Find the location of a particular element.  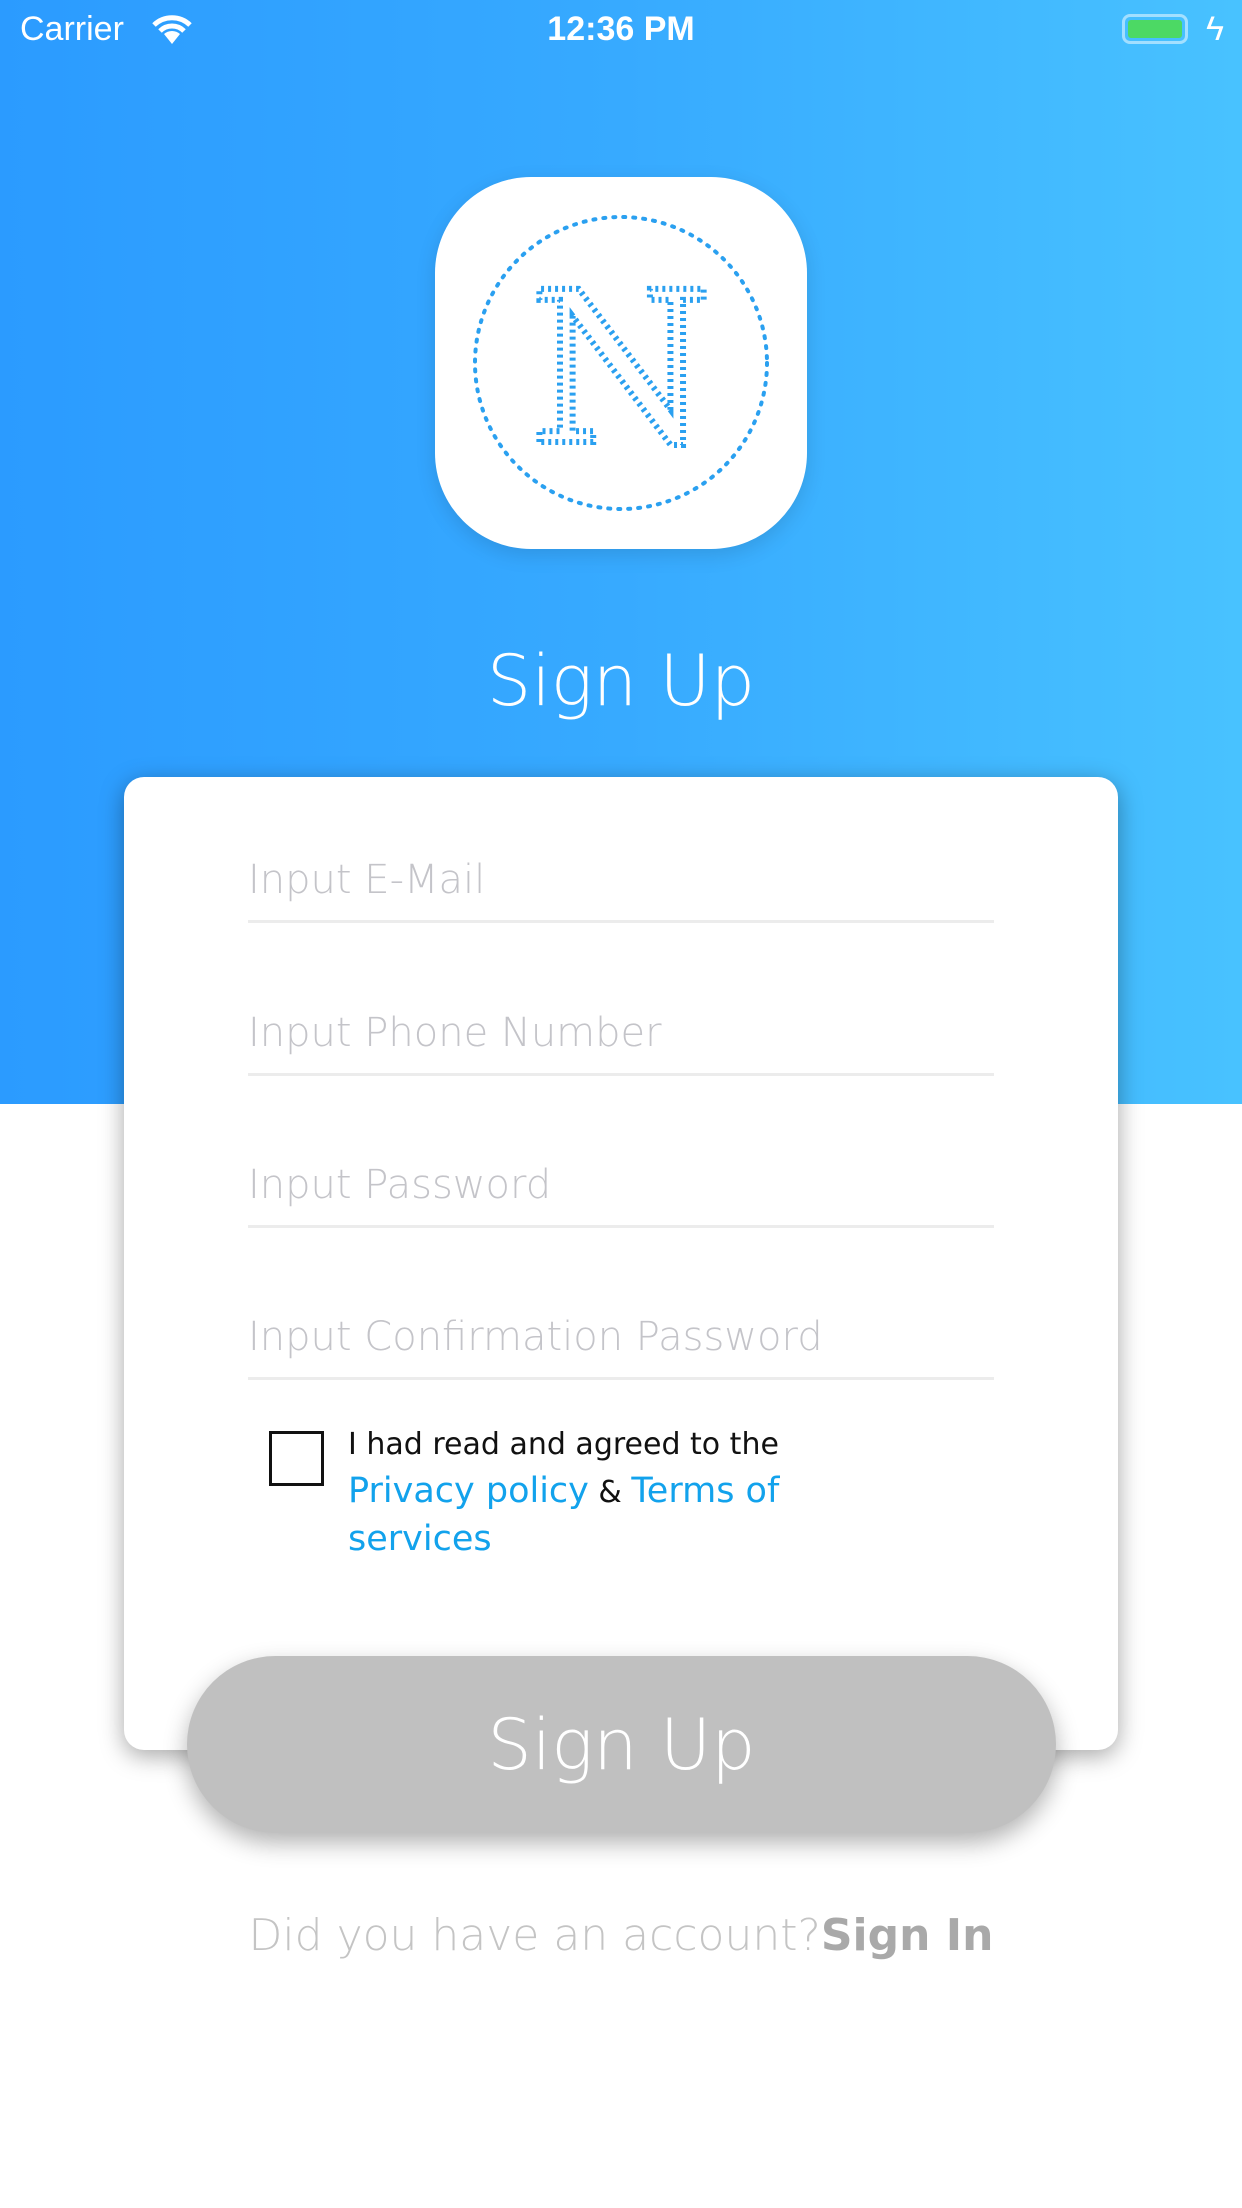

page-title: Sign Up is located at coordinates (621, 681).